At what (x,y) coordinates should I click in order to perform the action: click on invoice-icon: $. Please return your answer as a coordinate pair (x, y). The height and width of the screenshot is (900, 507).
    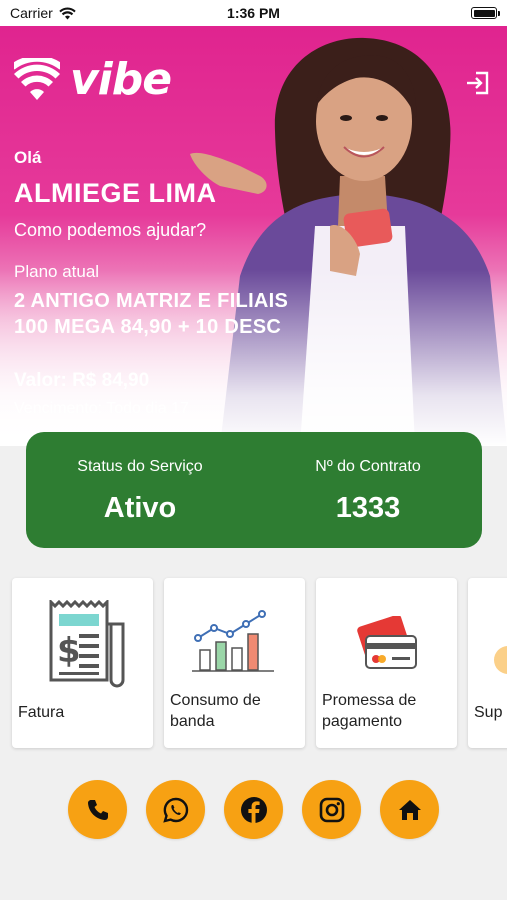
    Looking at the image, I should click on (86, 644).